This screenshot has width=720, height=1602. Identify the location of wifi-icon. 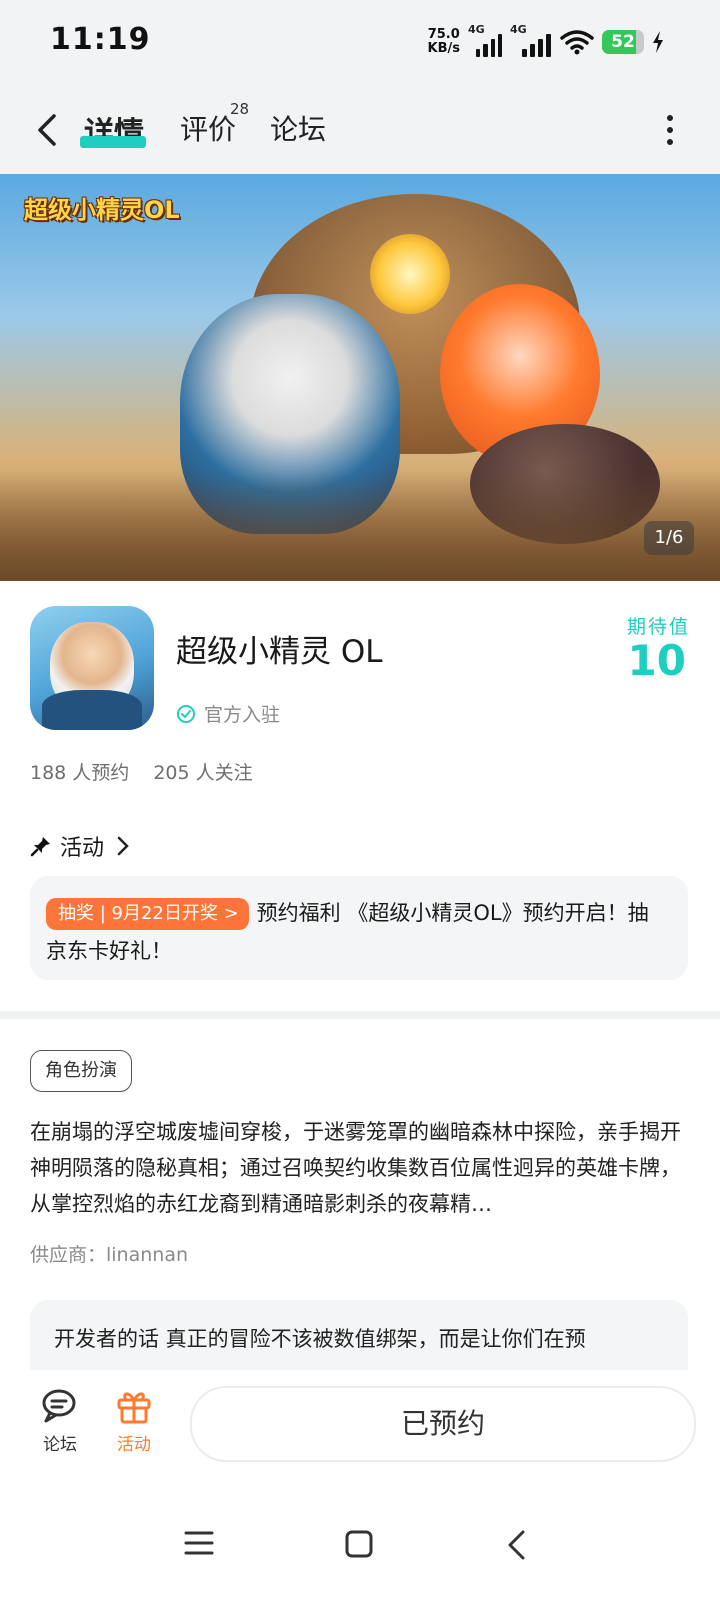
(577, 42).